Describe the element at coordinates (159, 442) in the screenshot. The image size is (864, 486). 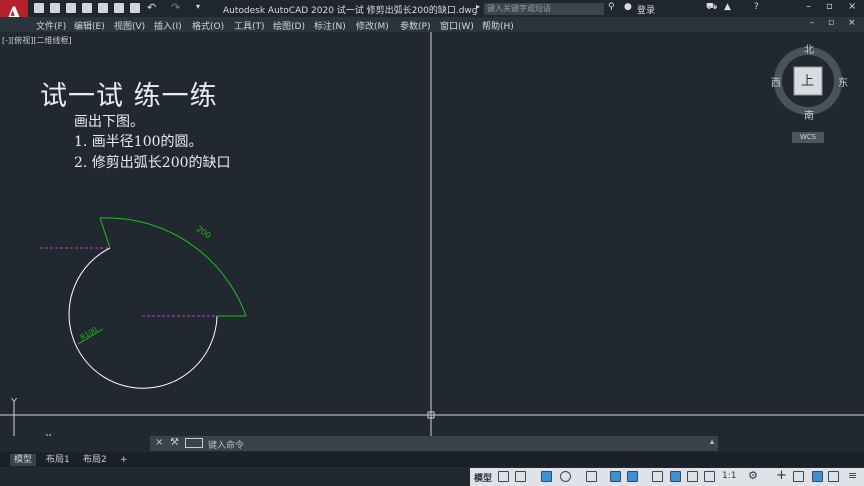
I see `close-command-icon: ×` at that location.